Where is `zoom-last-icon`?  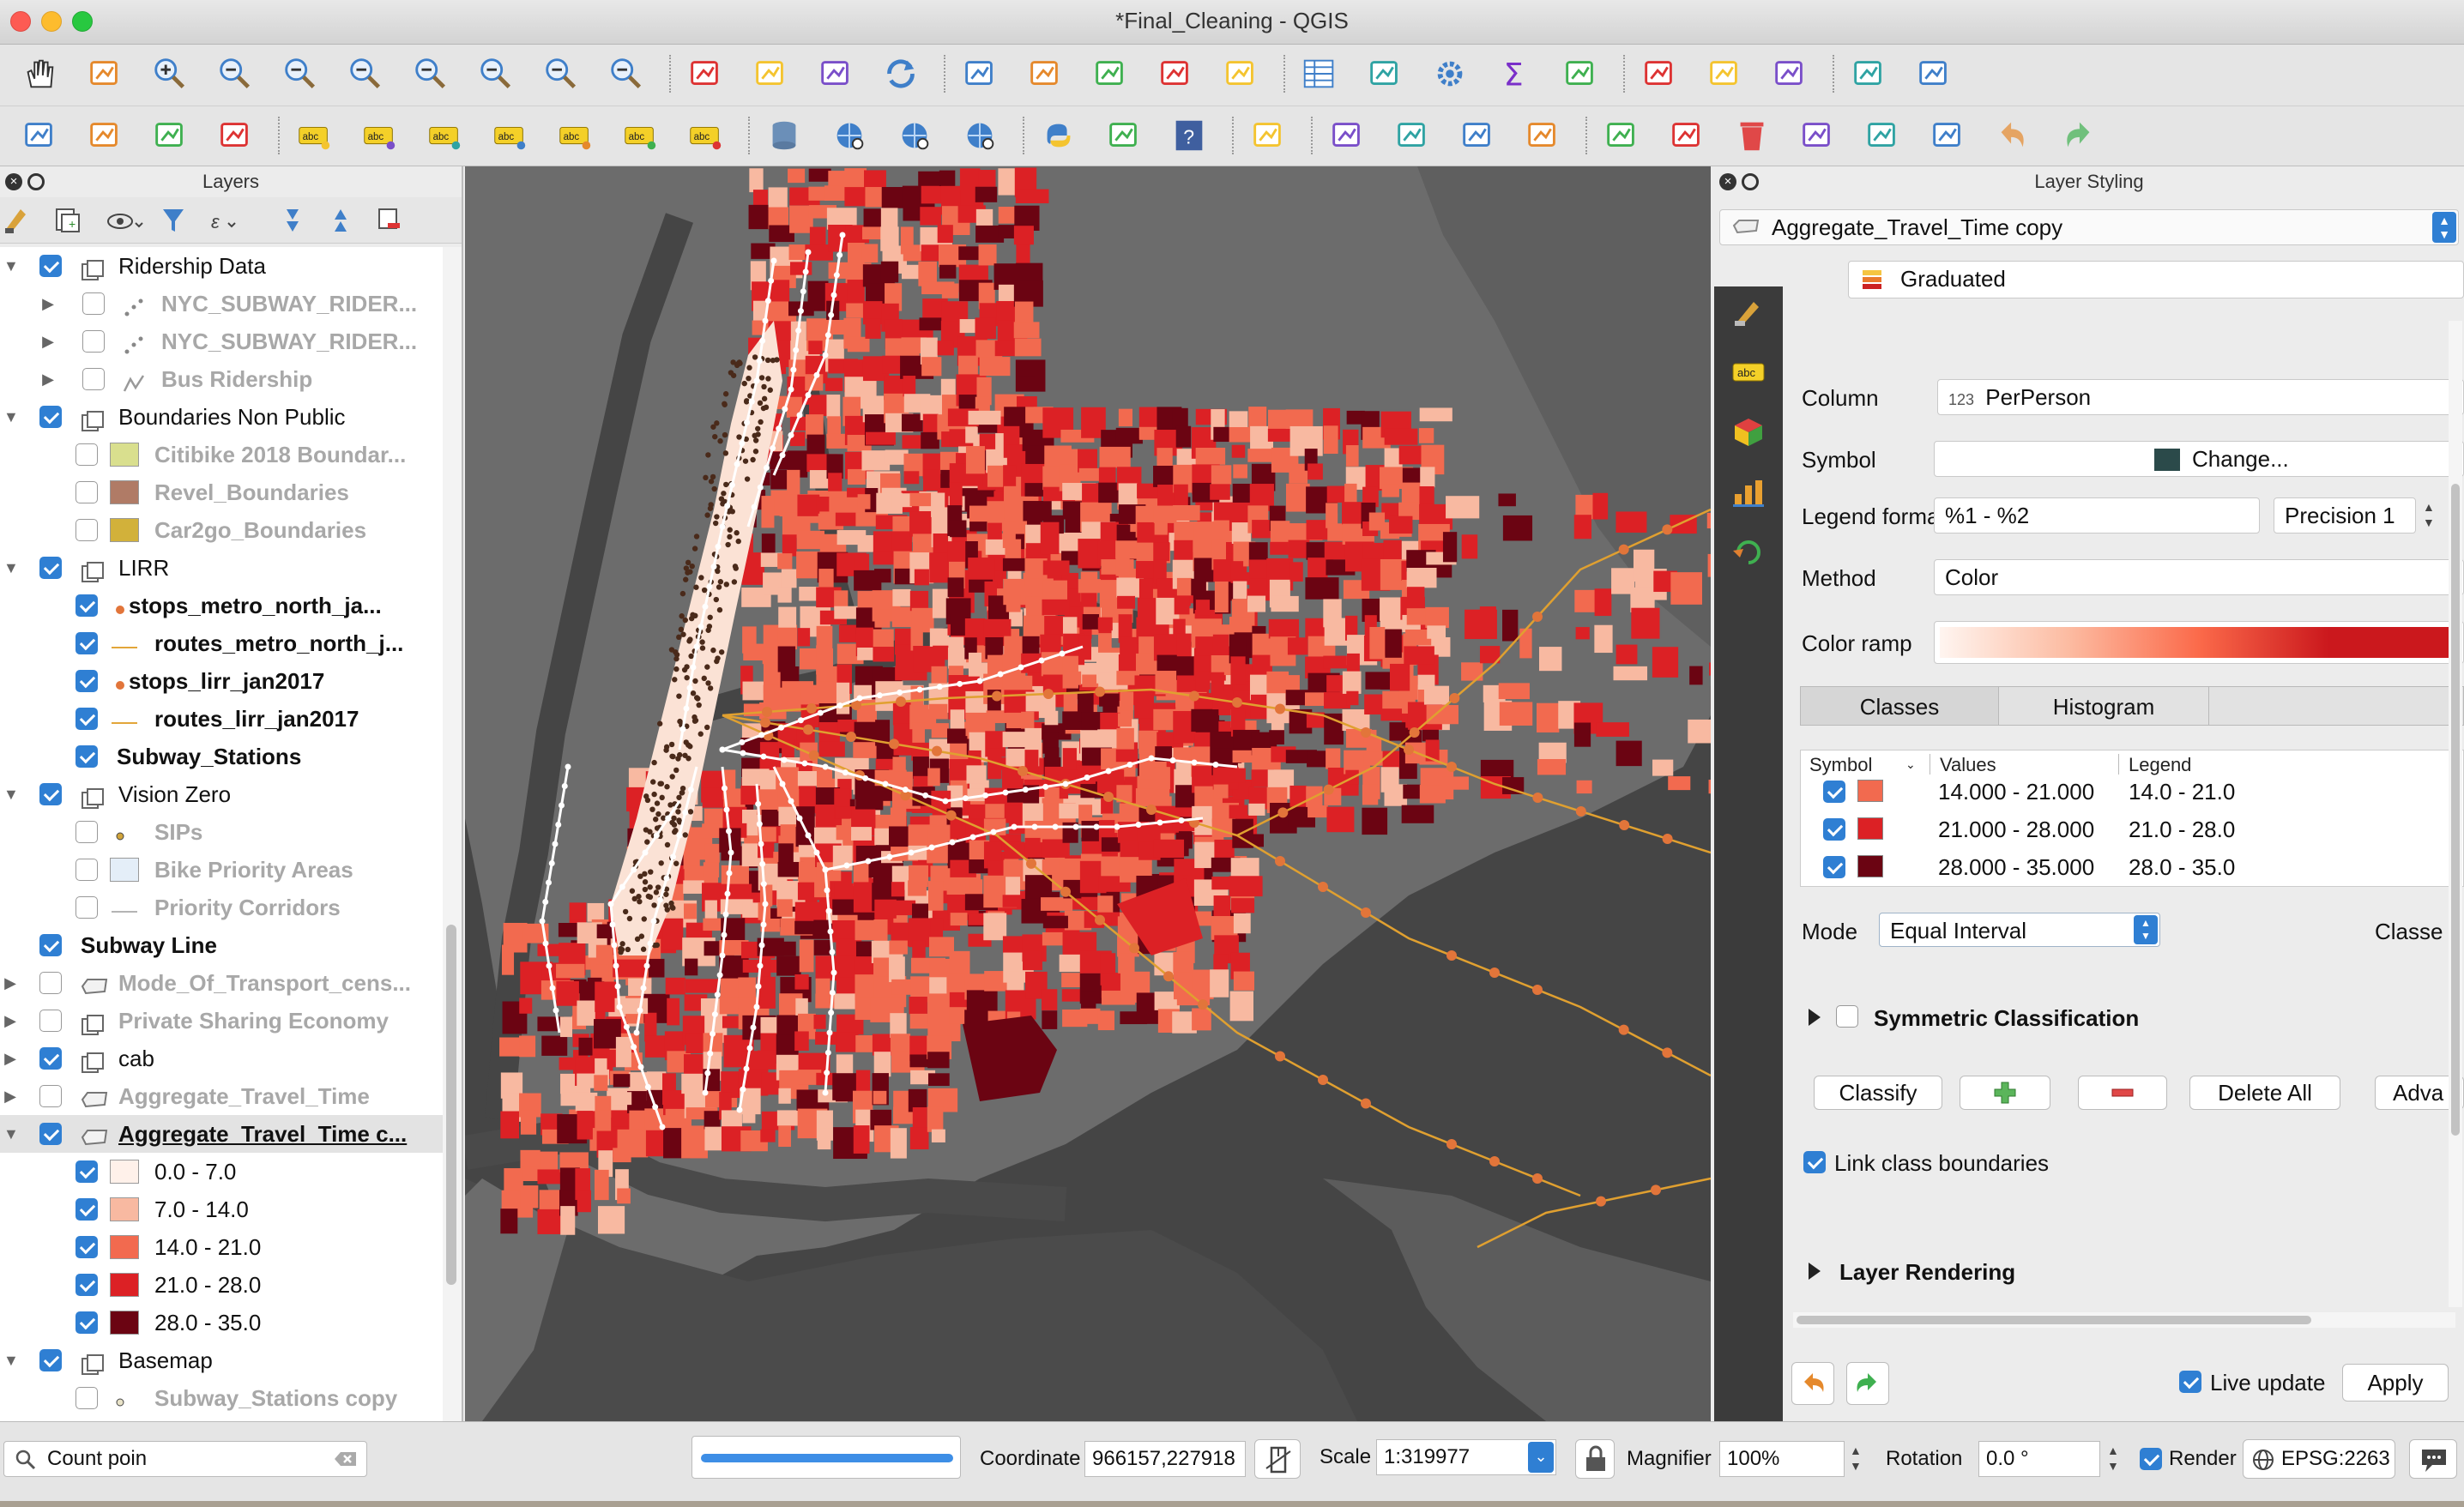 zoom-last-icon is located at coordinates (561, 73).